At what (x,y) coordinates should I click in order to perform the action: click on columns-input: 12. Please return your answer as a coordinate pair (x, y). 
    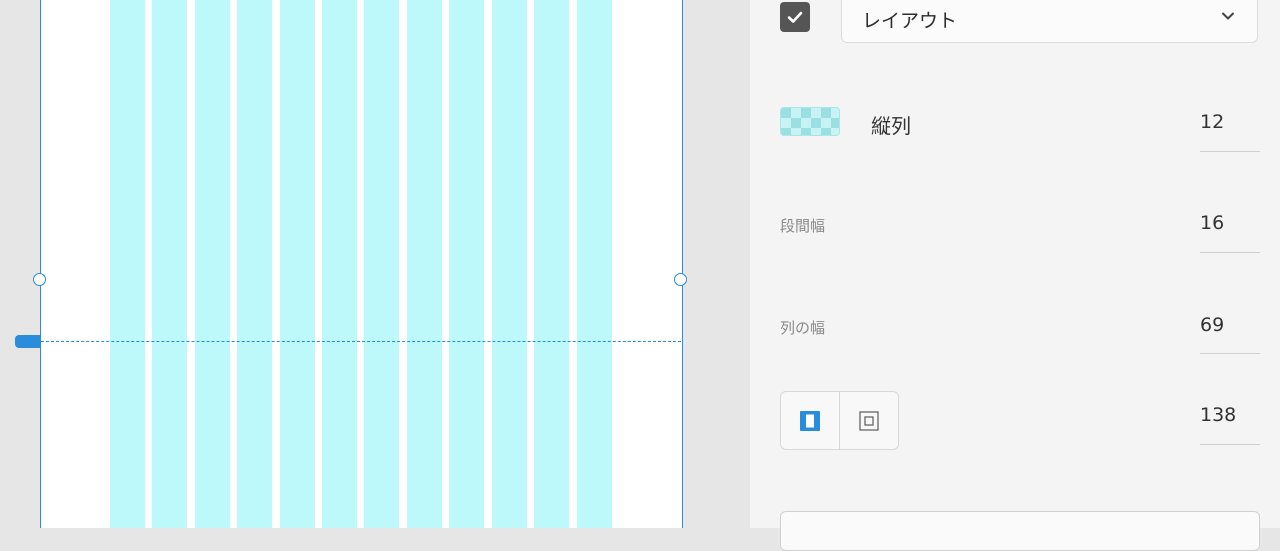
    Looking at the image, I should click on (1212, 122).